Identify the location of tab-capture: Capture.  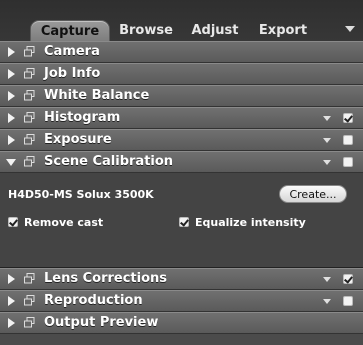
(70, 31).